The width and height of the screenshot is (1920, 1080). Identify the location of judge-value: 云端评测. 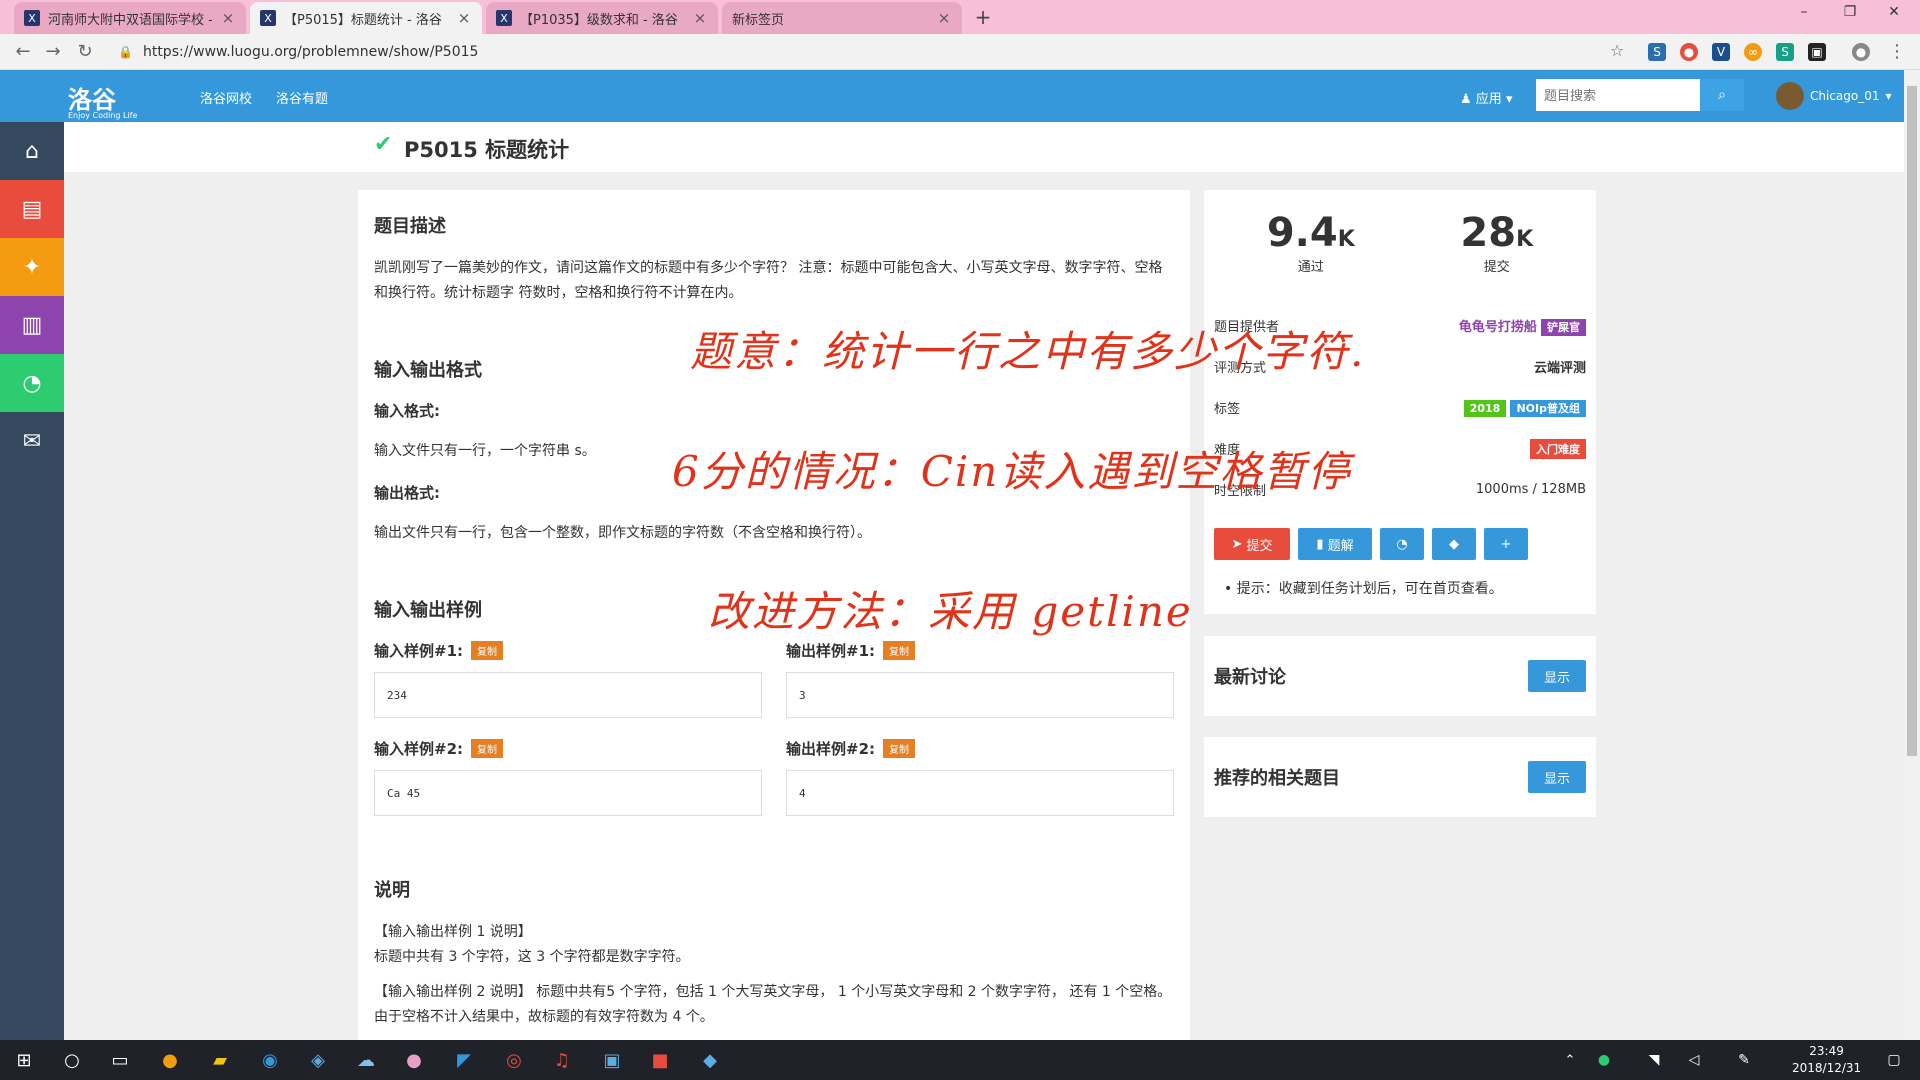
(1559, 368).